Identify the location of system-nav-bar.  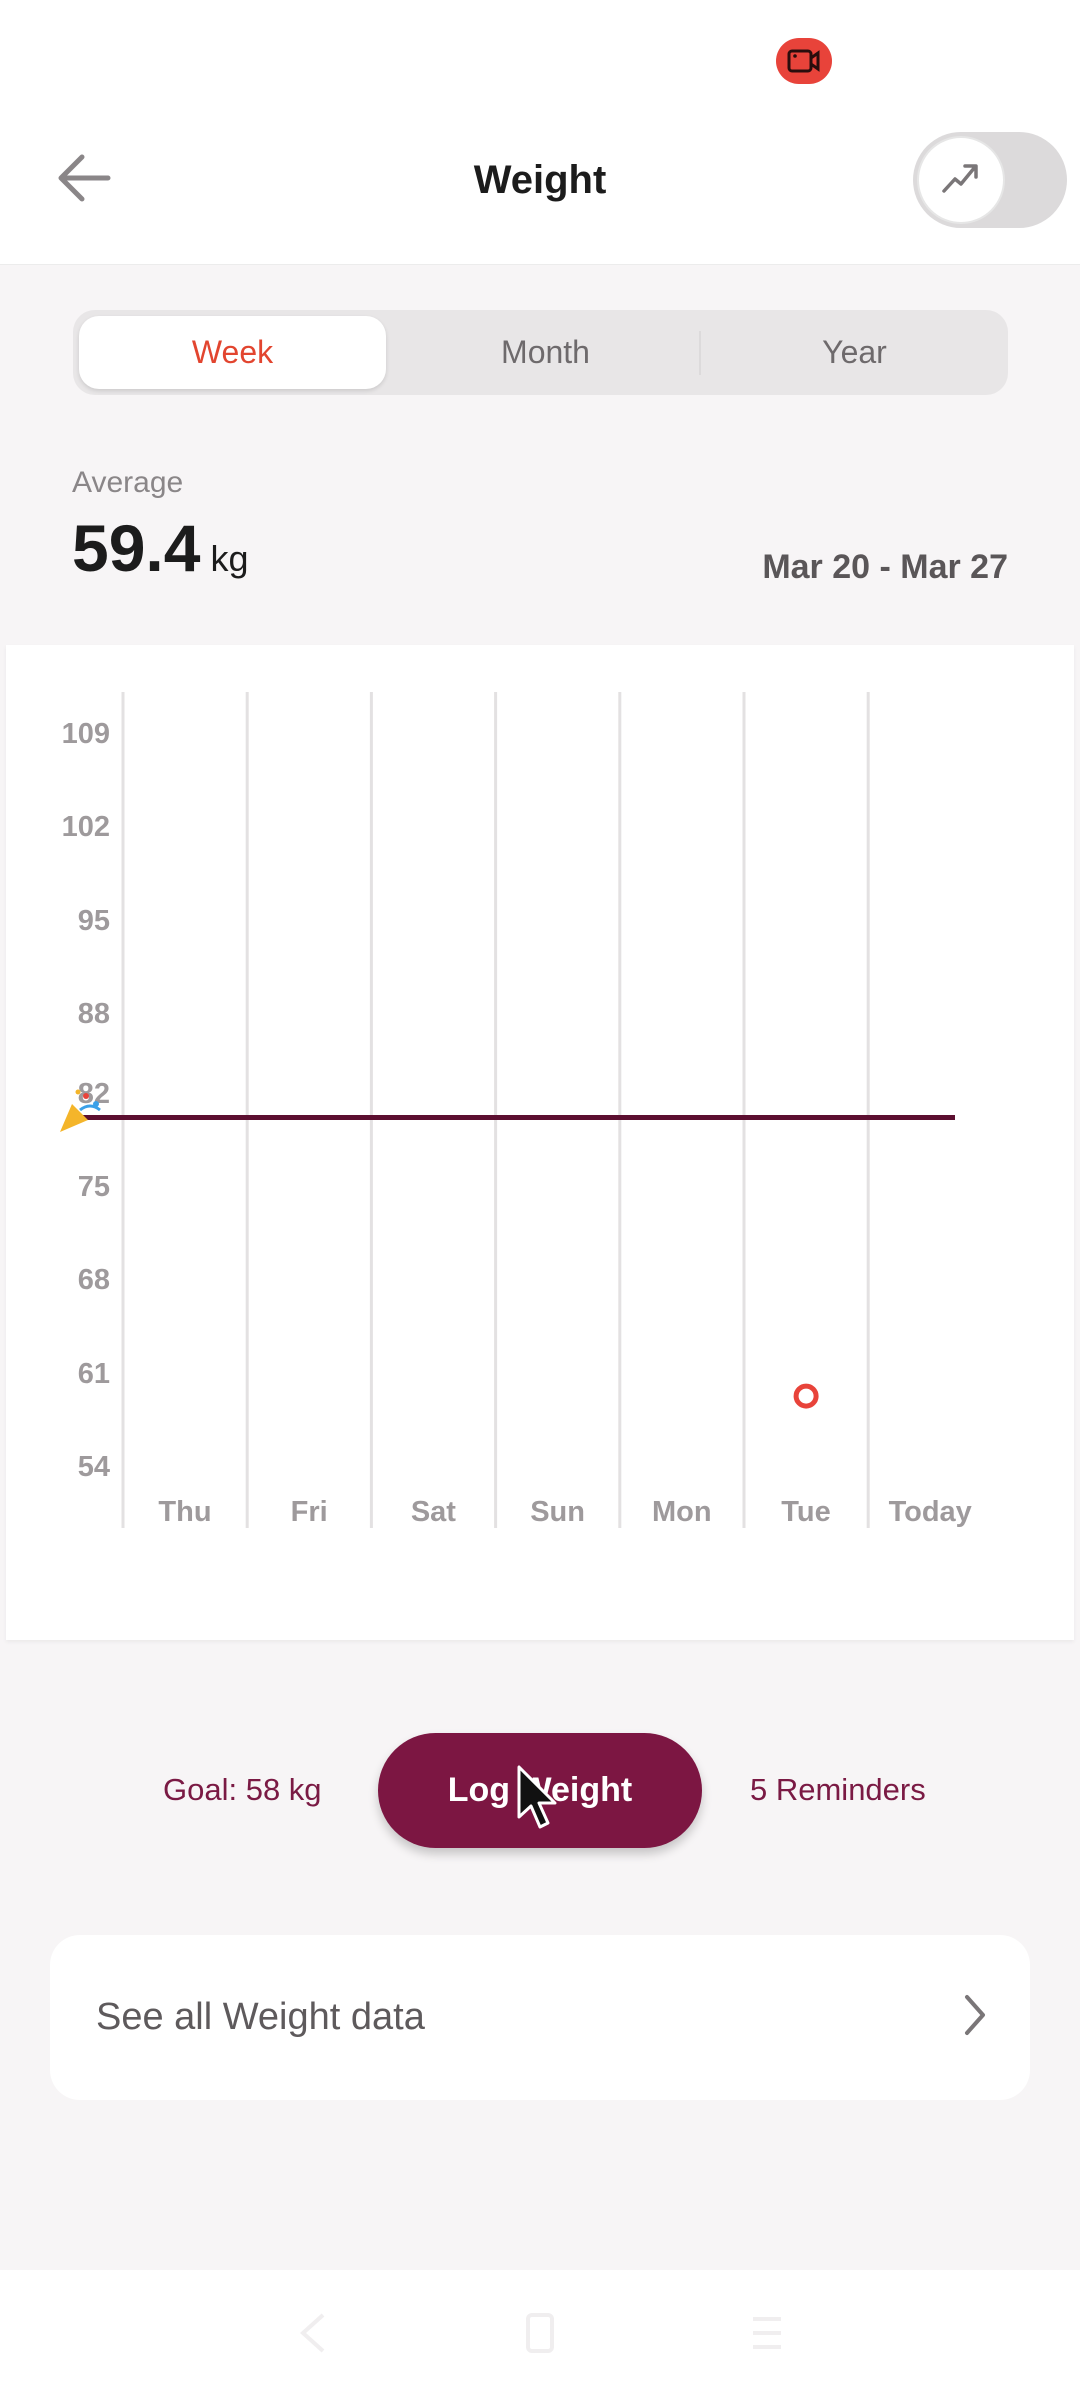
(540, 2335).